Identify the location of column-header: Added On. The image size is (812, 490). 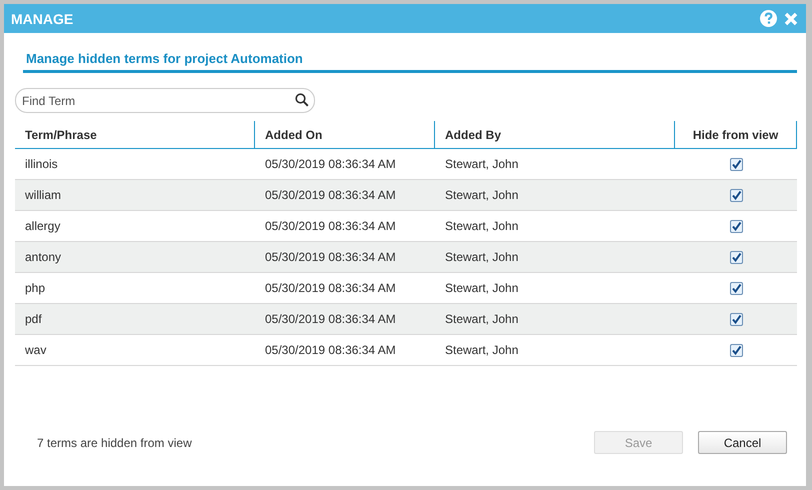
(345, 134).